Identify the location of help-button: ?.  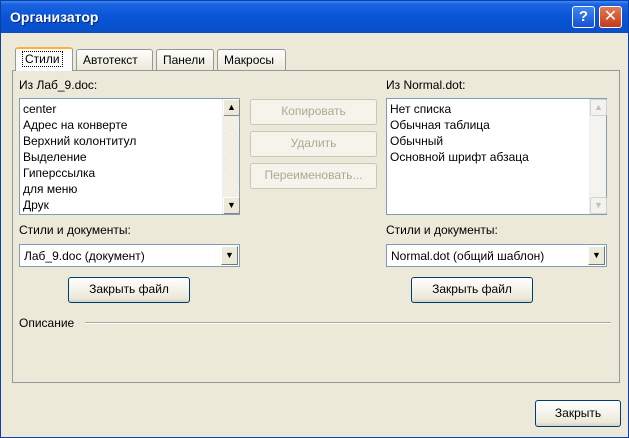
(583, 17).